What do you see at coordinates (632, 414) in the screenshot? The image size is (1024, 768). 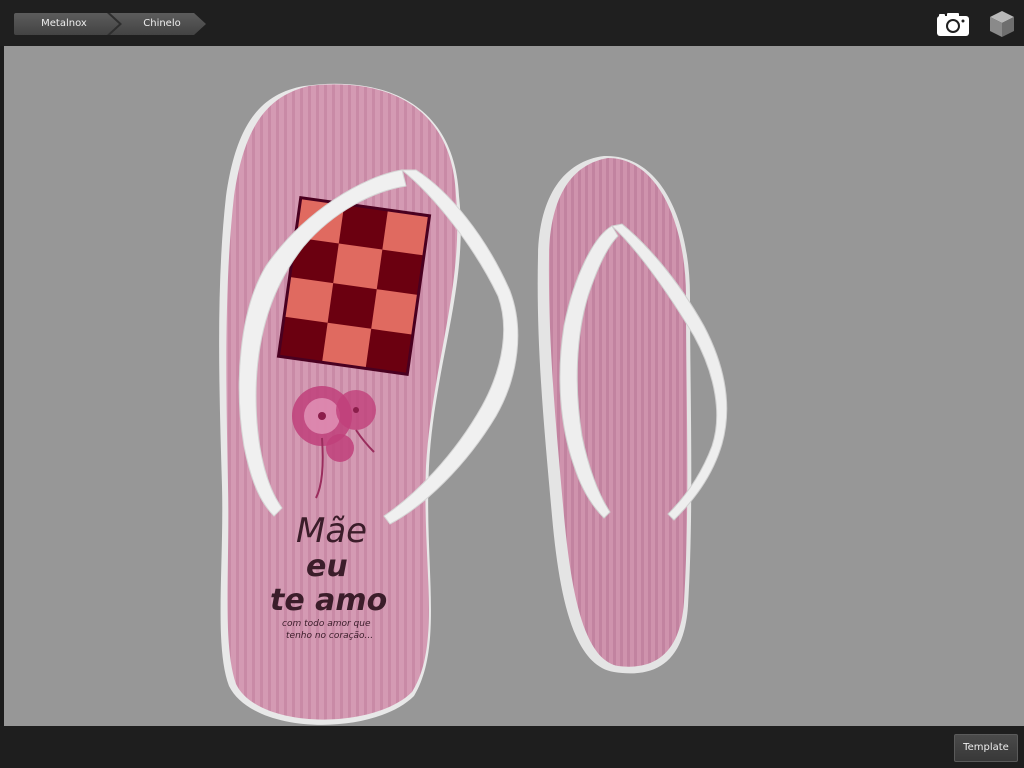 I see `right-sandal` at bounding box center [632, 414].